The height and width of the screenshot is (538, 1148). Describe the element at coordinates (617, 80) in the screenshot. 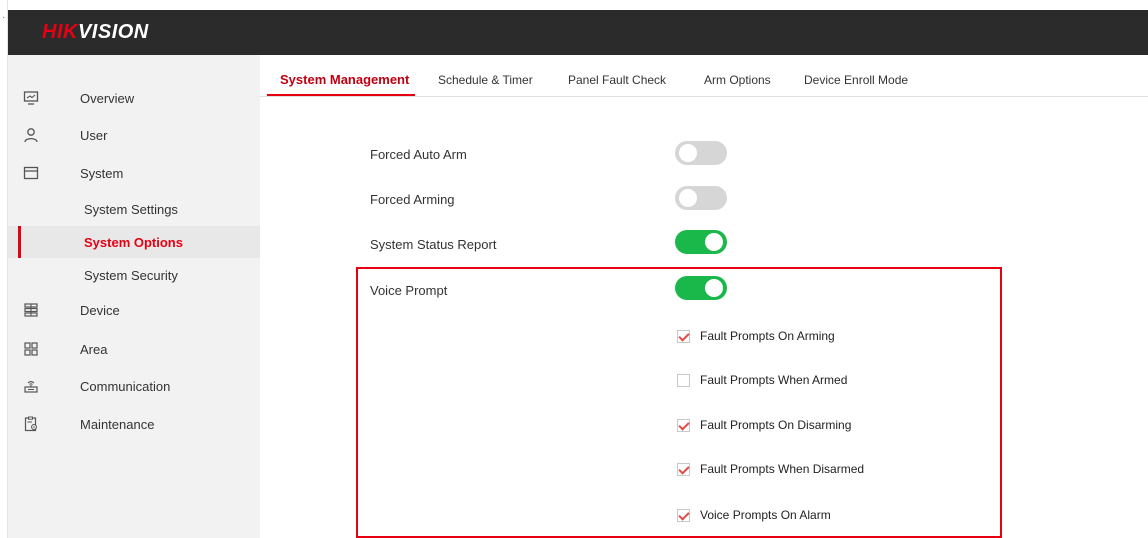

I see `tab-panel-fault-check: Panel Fault Check` at that location.